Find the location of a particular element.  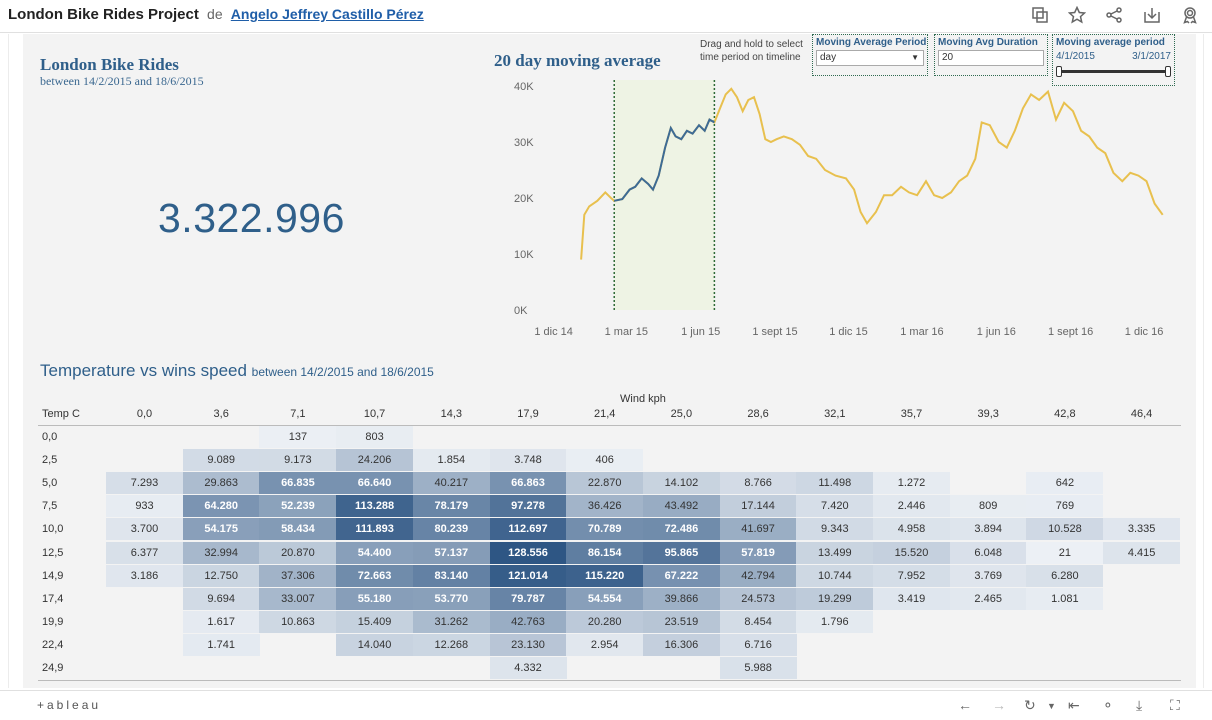

heatmap-cell: 4.332 is located at coordinates (528, 668).